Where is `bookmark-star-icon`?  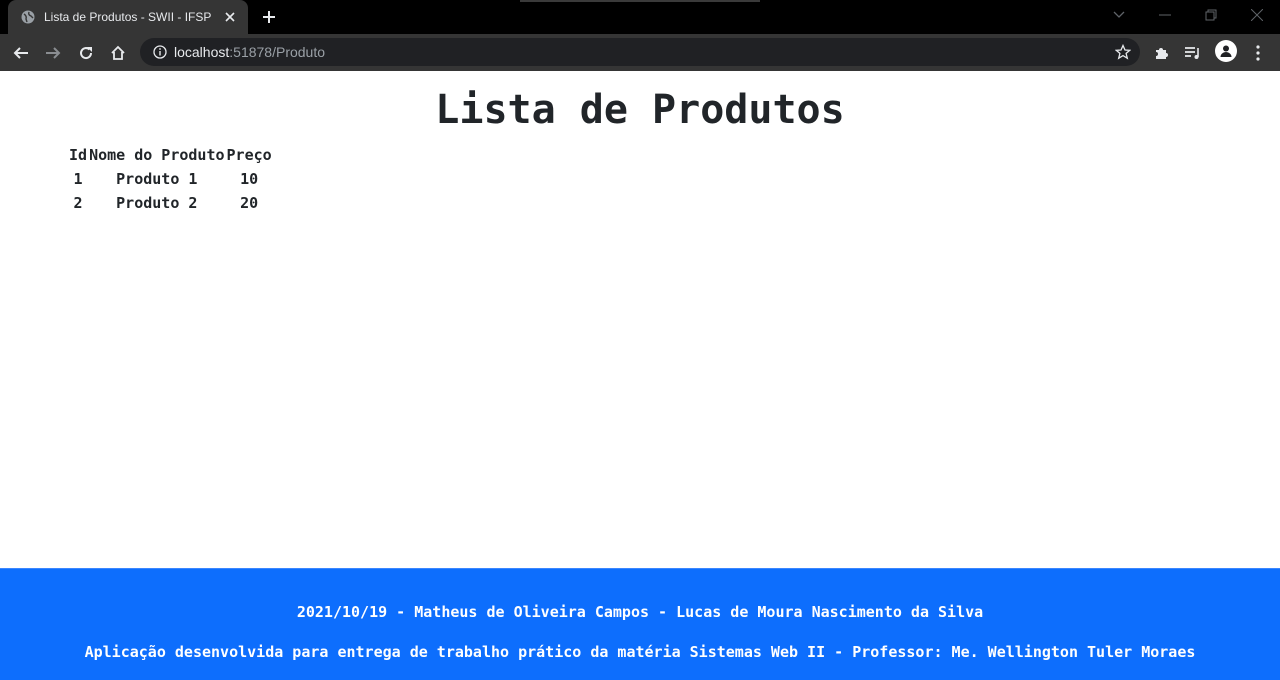
bookmark-star-icon is located at coordinates (1123, 52).